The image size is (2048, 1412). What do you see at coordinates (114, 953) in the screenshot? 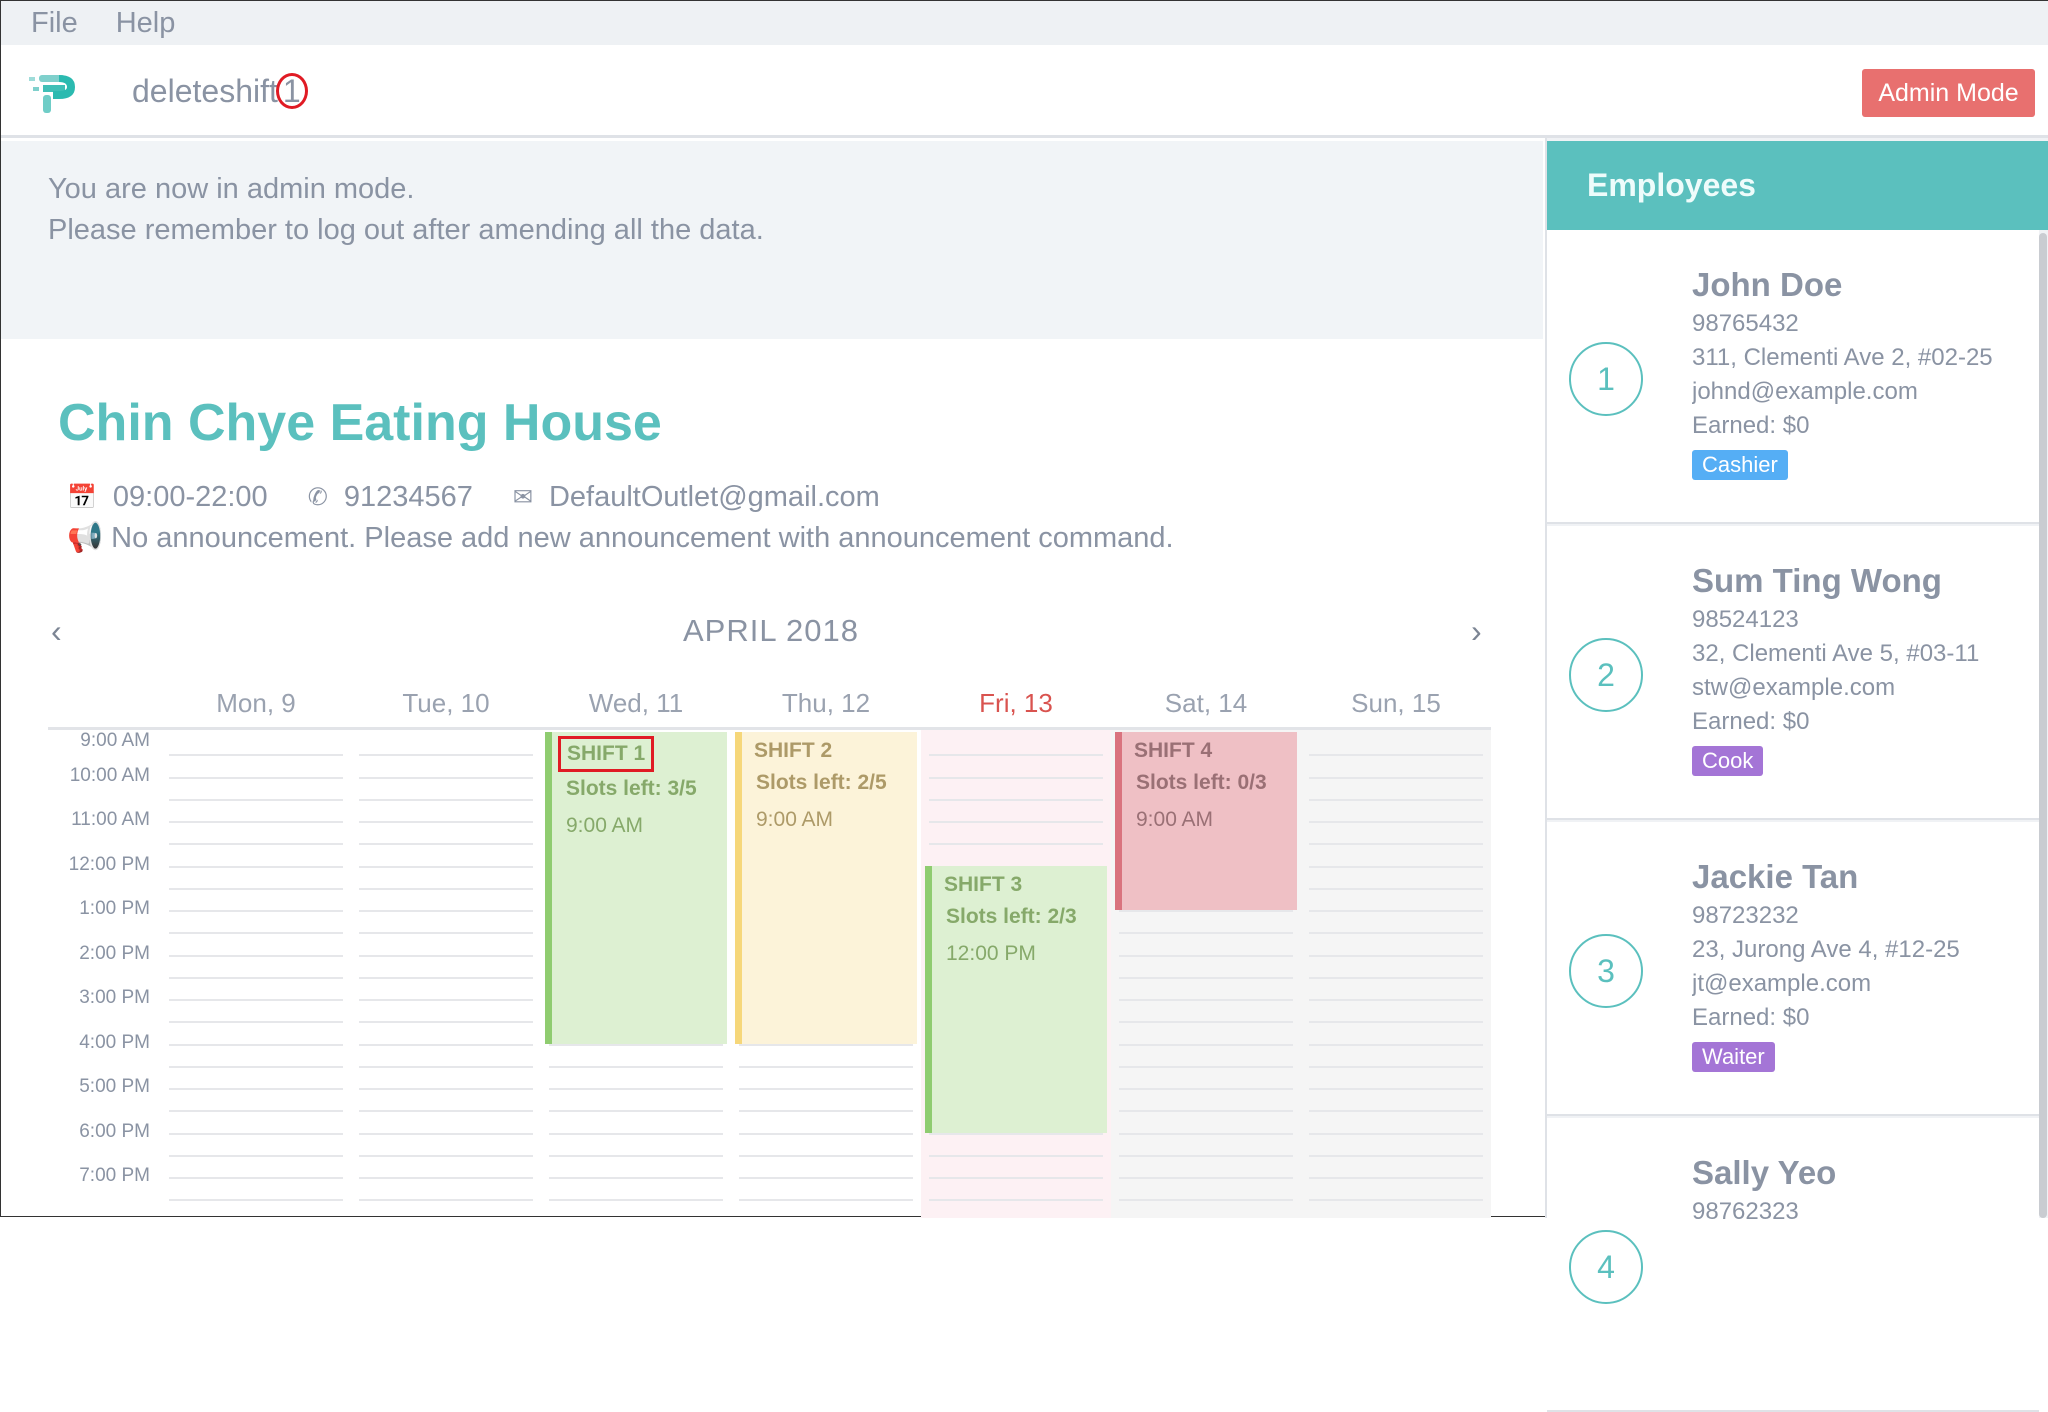
I see `time-label: 2:00 PM` at bounding box center [114, 953].